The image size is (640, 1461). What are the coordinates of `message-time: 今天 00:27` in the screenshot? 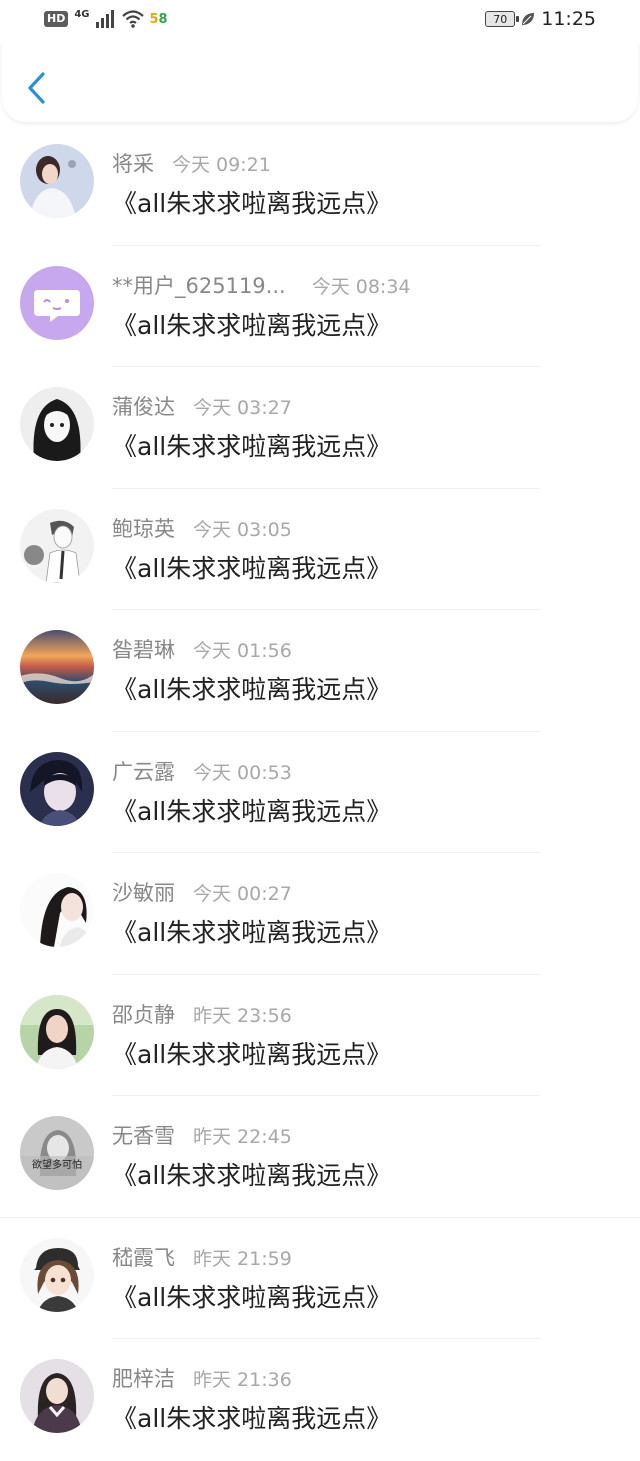 It's located at (242, 894).